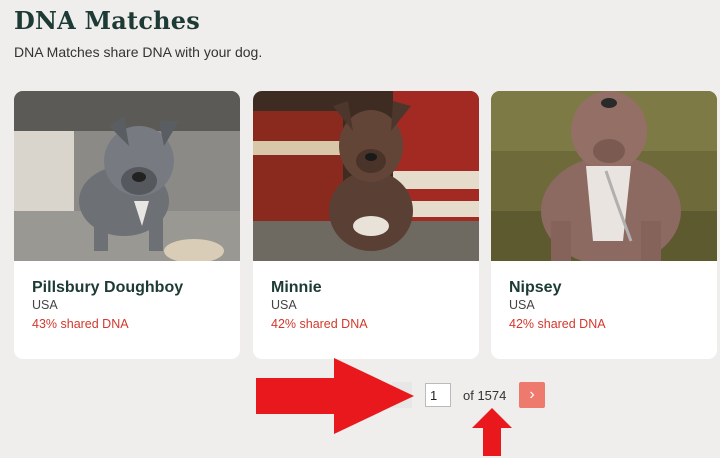  What do you see at coordinates (535, 288) in the screenshot?
I see `dog-name: Nipsey` at bounding box center [535, 288].